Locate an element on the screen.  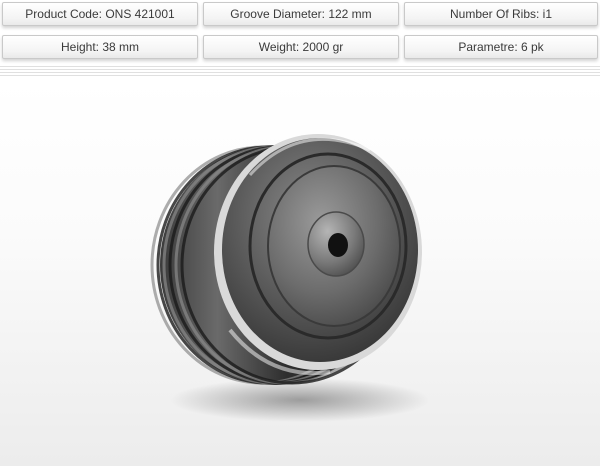
spec-height: Height: 38 mm is located at coordinates (100, 47).